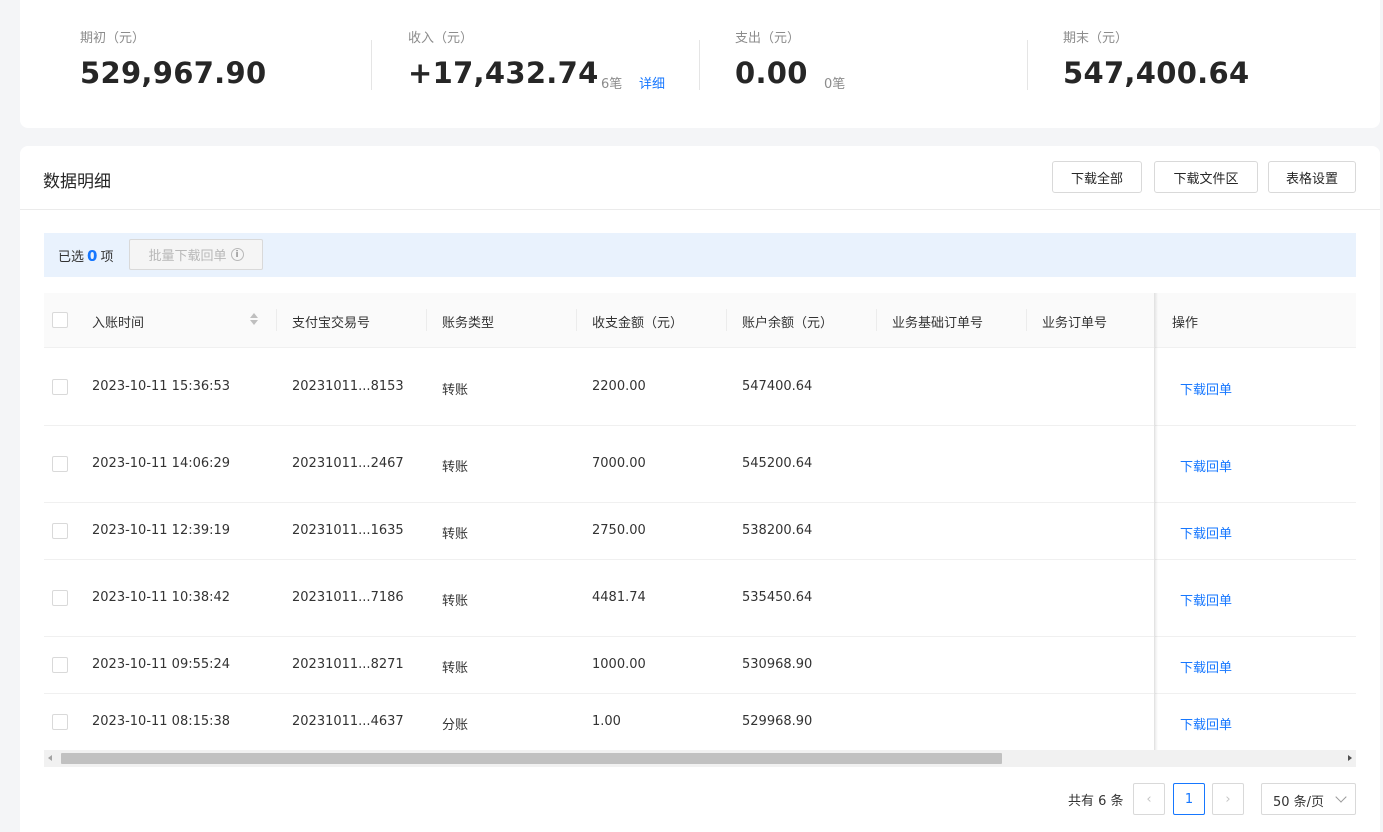 This screenshot has width=1383, height=832. Describe the element at coordinates (777, 386) in the screenshot. I see `cell-balance: 547400.64` at that location.